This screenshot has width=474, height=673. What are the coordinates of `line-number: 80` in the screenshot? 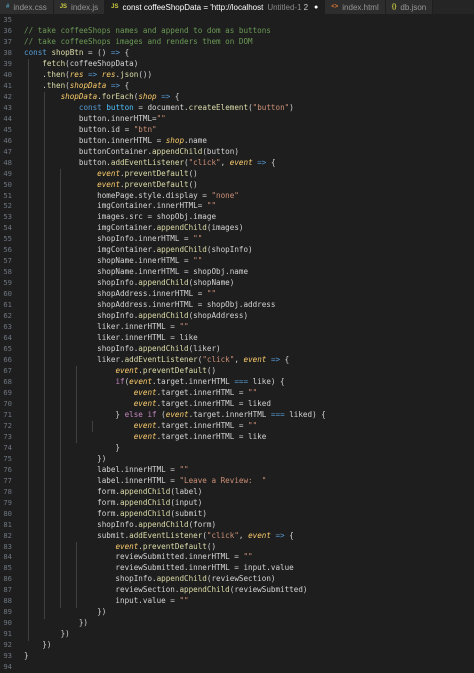 It's located at (7, 513).